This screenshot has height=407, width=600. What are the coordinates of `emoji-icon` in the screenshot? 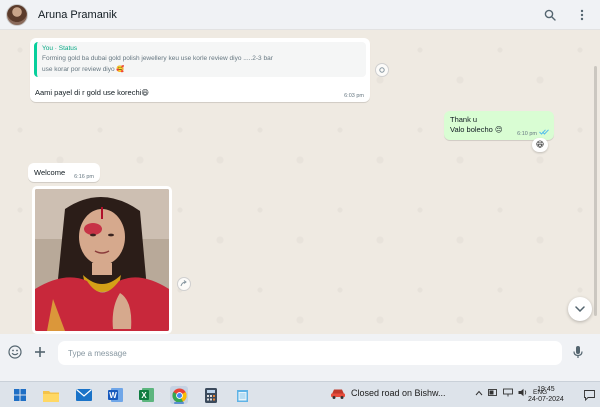 It's located at (15, 352).